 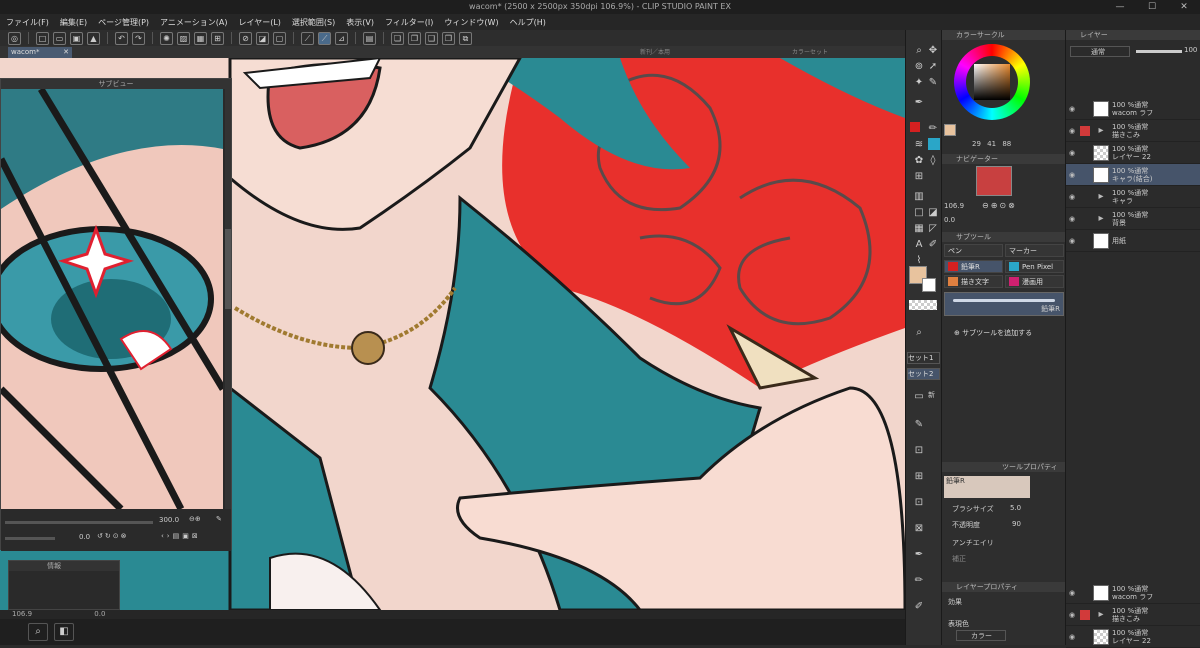 I want to click on export-icon: ▲, so click(x=93, y=38).